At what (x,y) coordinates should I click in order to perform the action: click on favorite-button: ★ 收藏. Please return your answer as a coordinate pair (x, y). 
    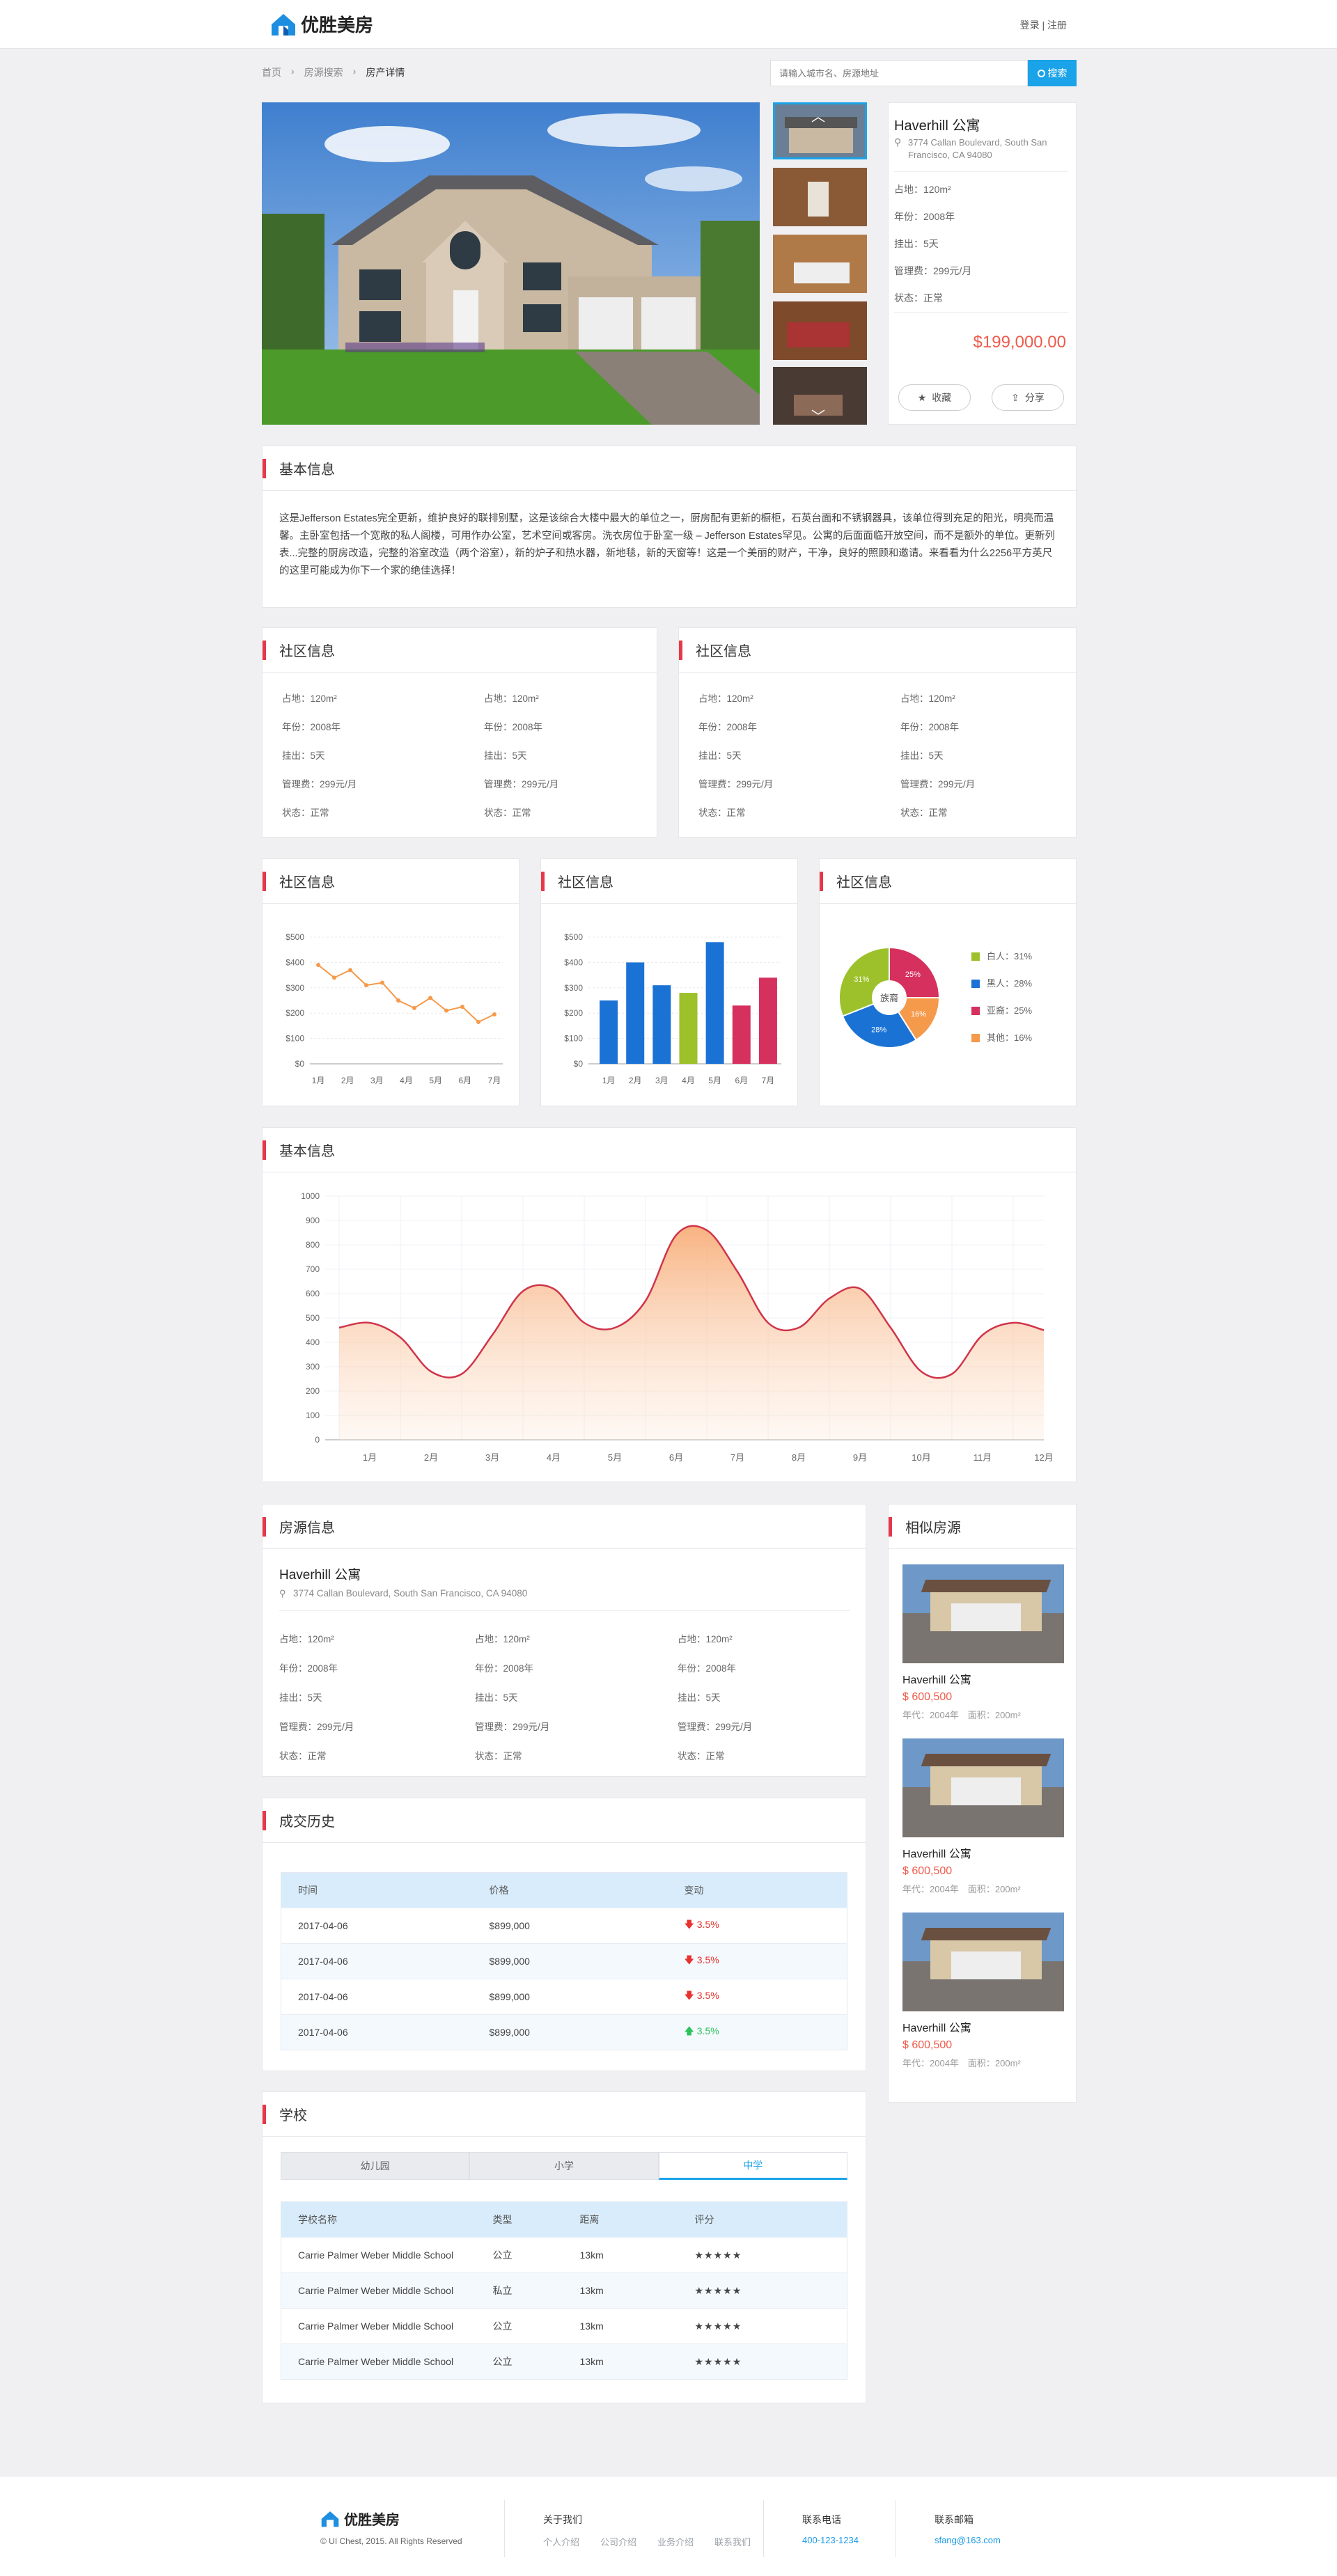
    Looking at the image, I should click on (935, 397).